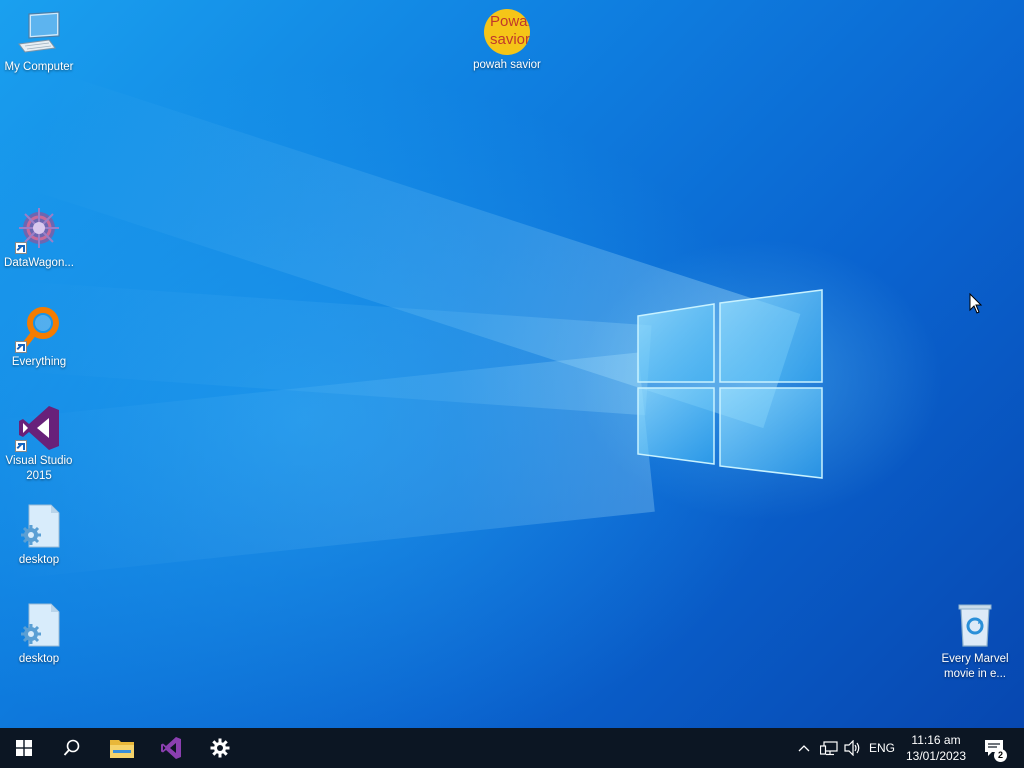  I want to click on windows-wallpaper-logo, so click(730, 384).